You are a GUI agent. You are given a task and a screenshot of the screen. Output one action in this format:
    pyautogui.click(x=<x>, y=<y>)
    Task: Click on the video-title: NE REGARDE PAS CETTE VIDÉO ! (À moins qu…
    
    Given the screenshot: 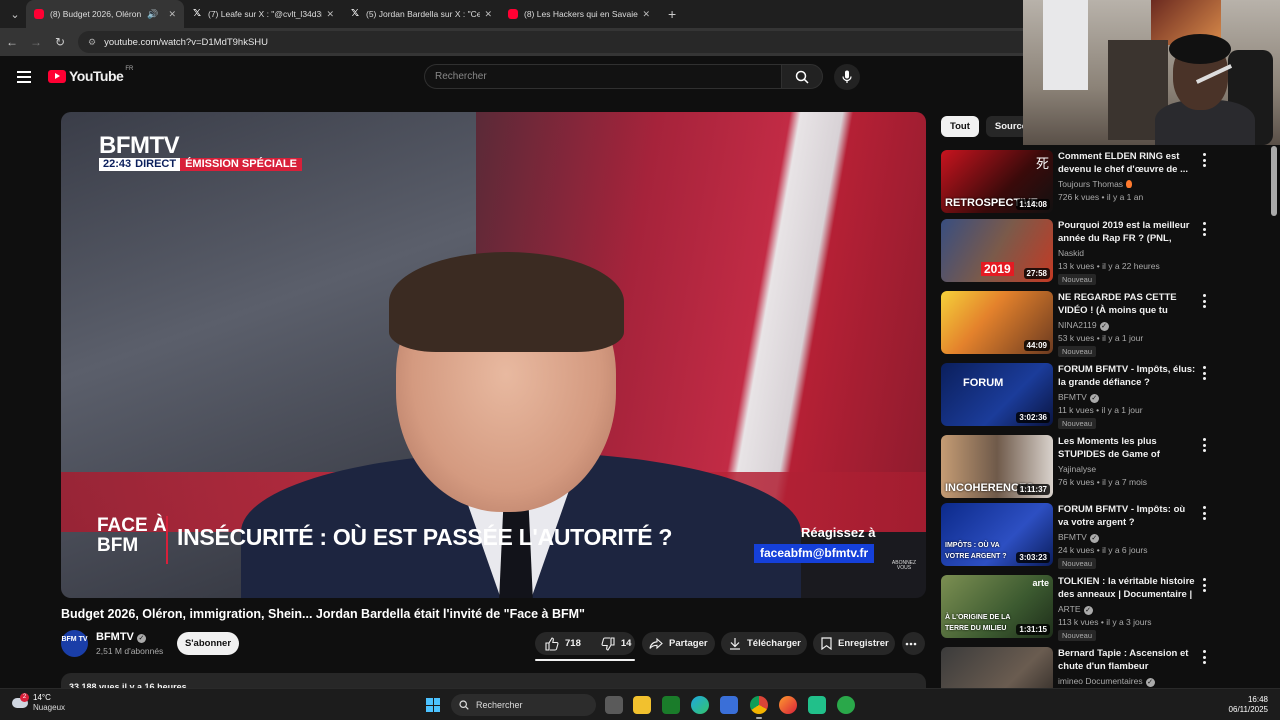 What is the action you would take?
    pyautogui.click(x=1127, y=304)
    